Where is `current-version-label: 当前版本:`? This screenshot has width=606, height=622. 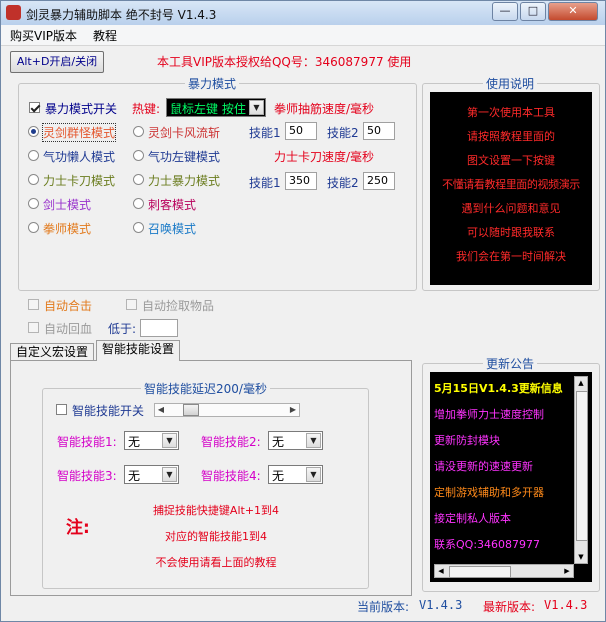
current-version-label: 当前版本: is located at coordinates (383, 607).